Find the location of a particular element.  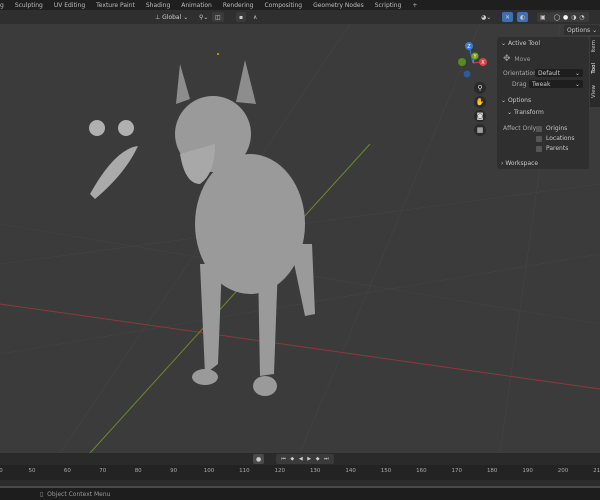

status-hint: ▯ Object Context Menu is located at coordinates (75, 494).